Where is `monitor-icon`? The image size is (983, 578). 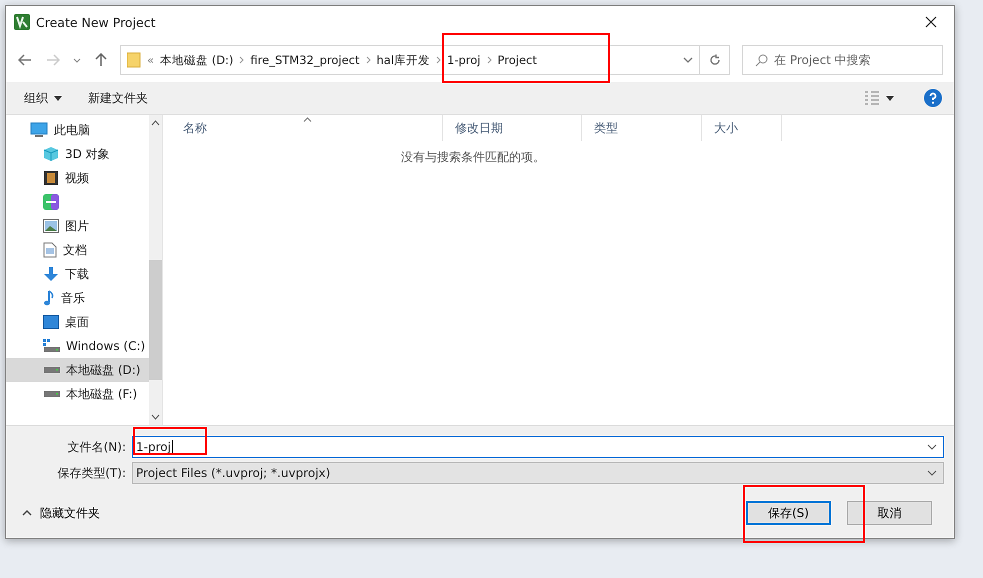 monitor-icon is located at coordinates (39, 130).